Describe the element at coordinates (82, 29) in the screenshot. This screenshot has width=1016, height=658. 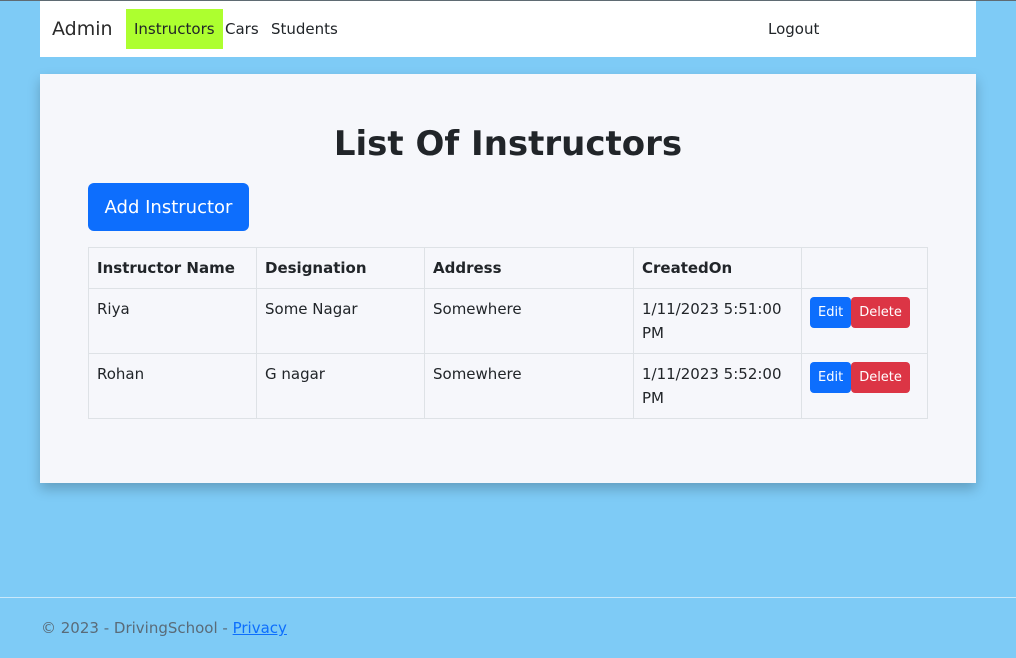
I see `navbar-brand: Admin` at that location.